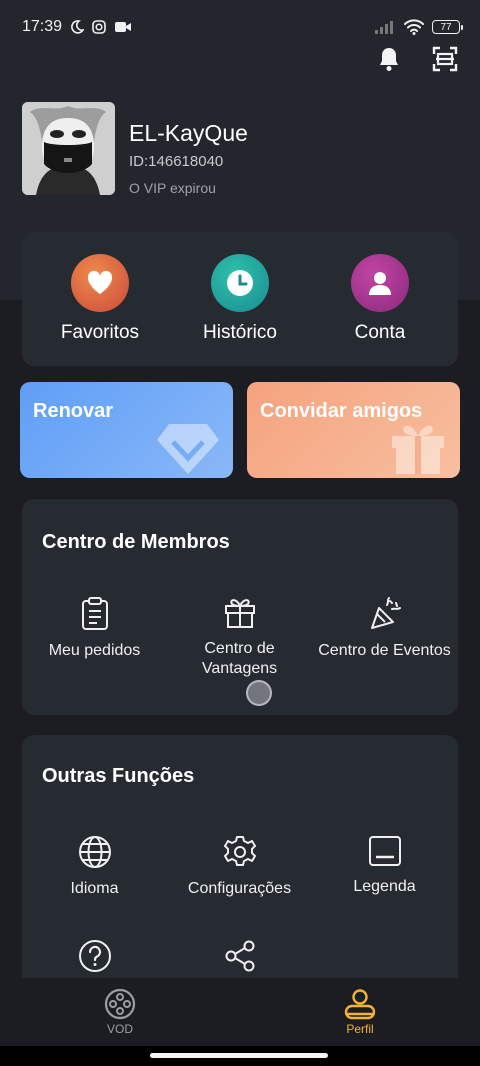 This screenshot has height=1066, width=480. I want to click on subtitle-icon, so click(384, 851).